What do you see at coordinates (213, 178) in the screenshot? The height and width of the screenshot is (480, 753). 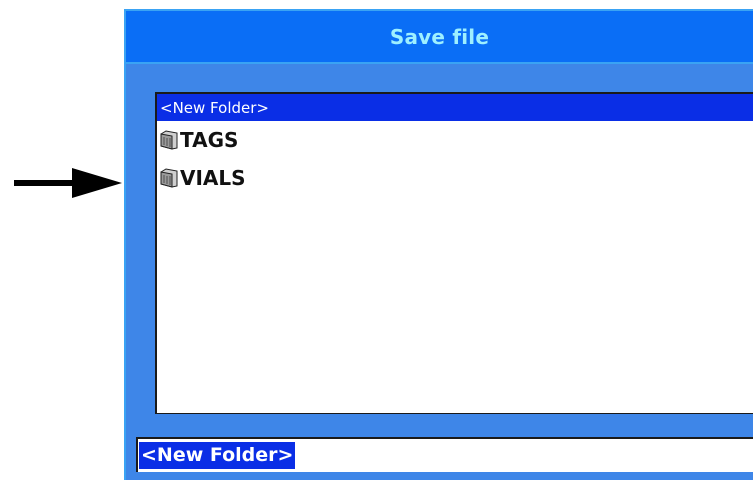 I see `list-item-label: VIALS` at bounding box center [213, 178].